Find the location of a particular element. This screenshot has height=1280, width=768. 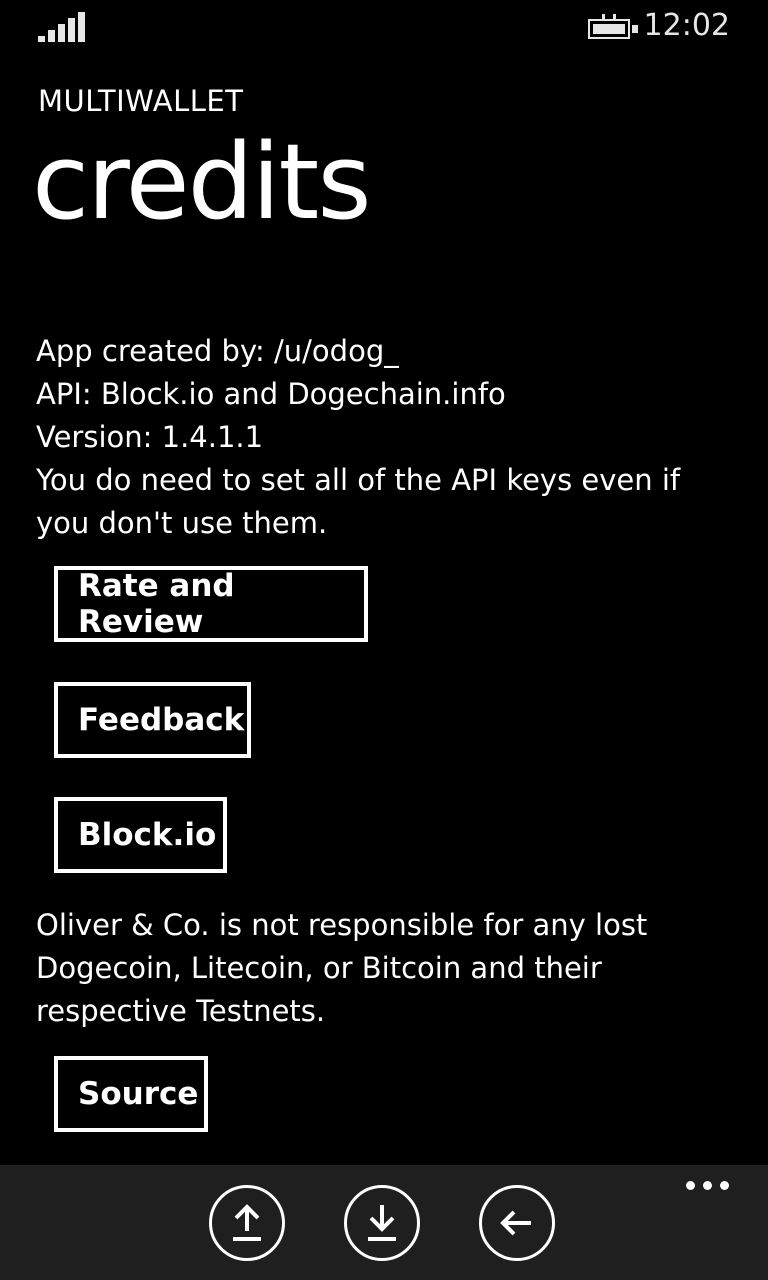

status-time: 12:02 is located at coordinates (686, 25).